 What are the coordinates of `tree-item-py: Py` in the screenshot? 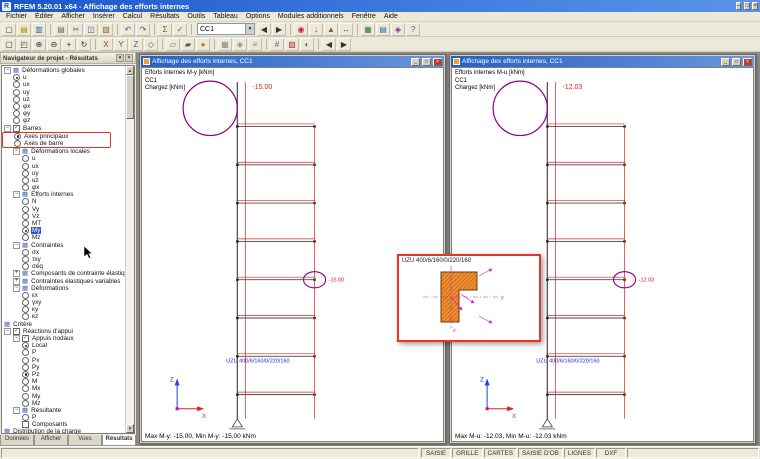 It's located at (63, 367).